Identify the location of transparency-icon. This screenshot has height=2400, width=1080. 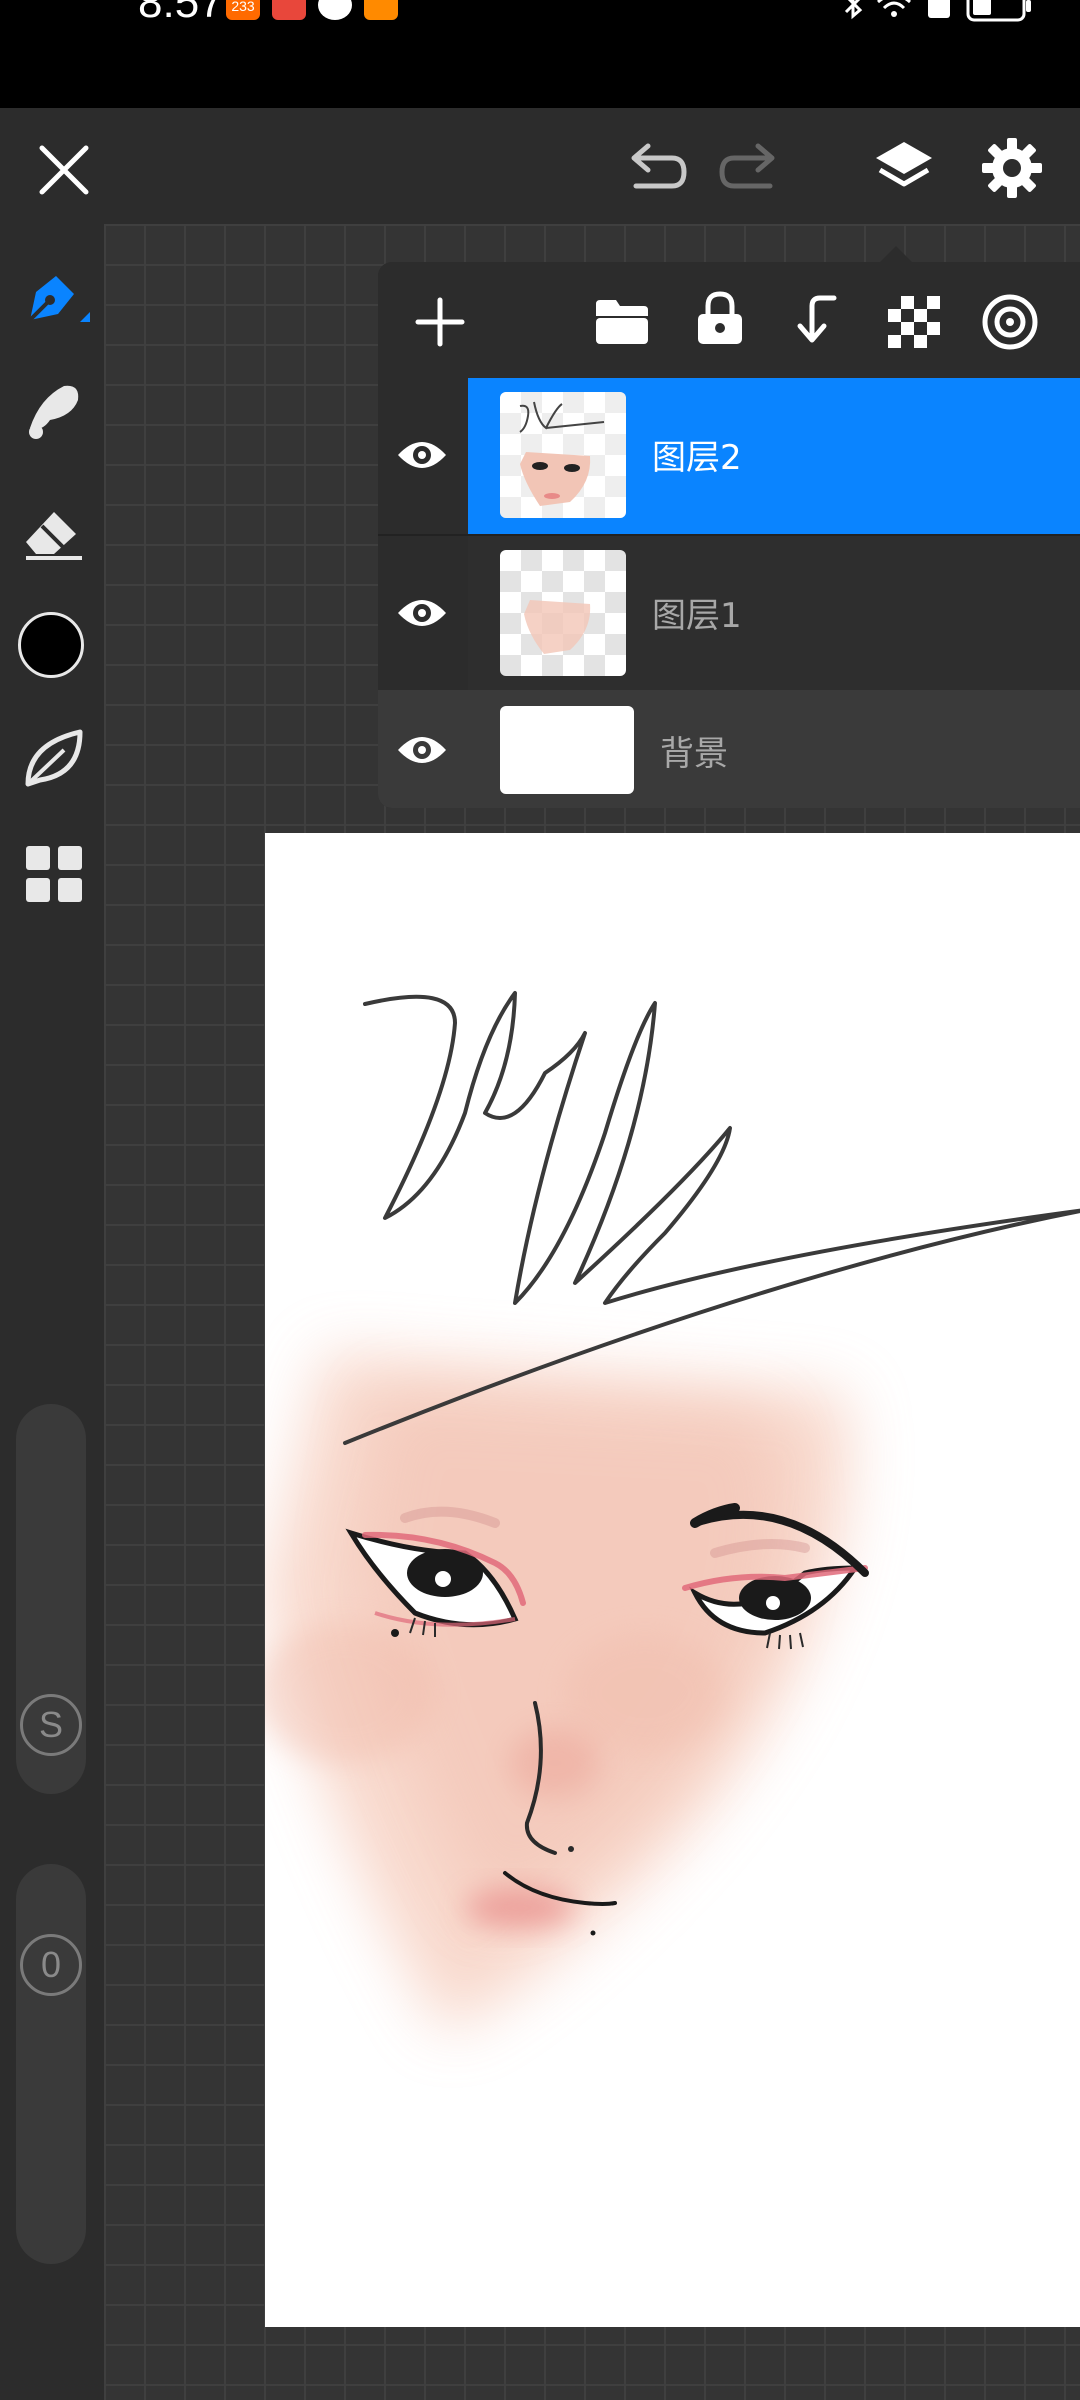
(914, 322).